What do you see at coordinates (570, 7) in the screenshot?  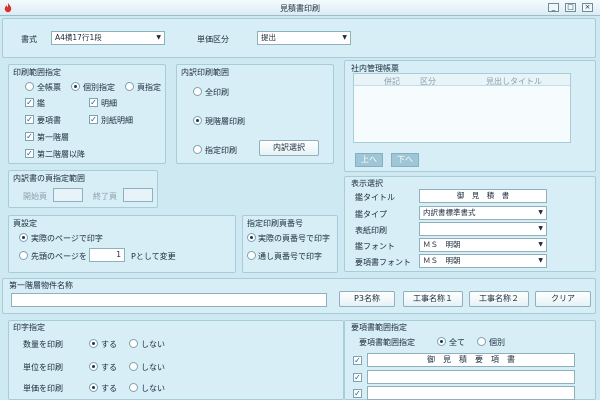 I see `maximize-button: □` at bounding box center [570, 7].